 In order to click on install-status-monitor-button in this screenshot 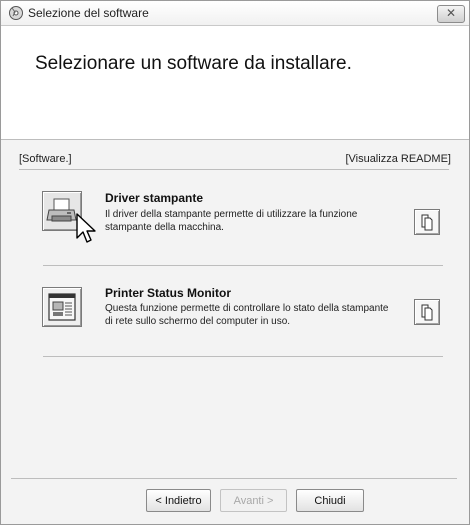, I will do `click(62, 307)`.